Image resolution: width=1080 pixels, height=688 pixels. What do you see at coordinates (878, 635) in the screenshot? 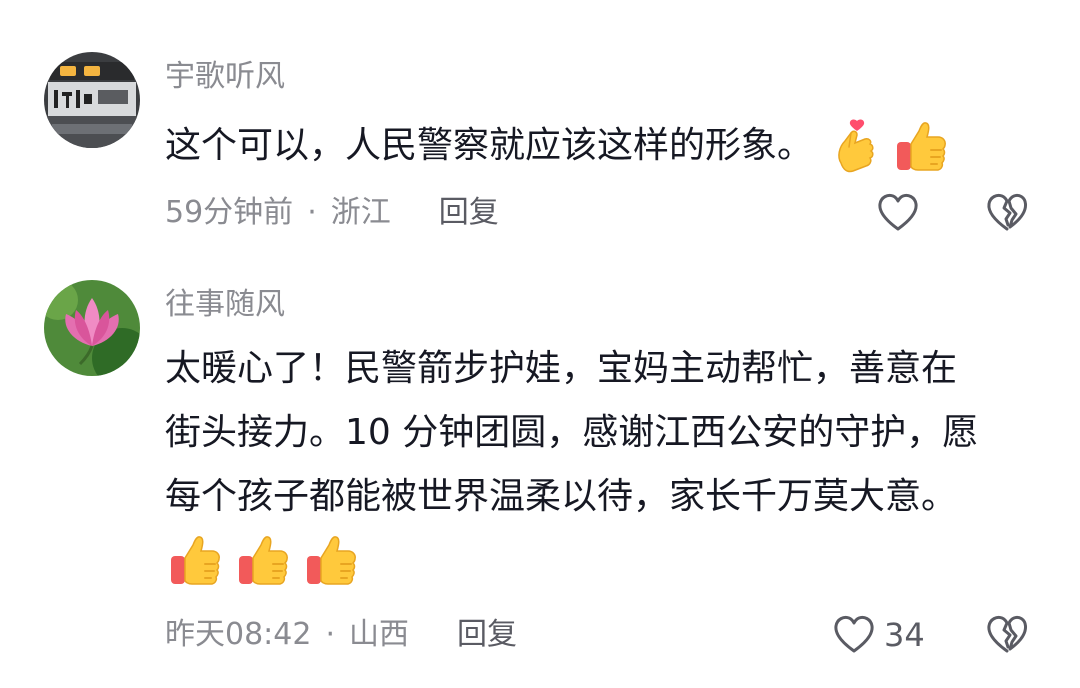
I see `like-button: 34` at bounding box center [878, 635].